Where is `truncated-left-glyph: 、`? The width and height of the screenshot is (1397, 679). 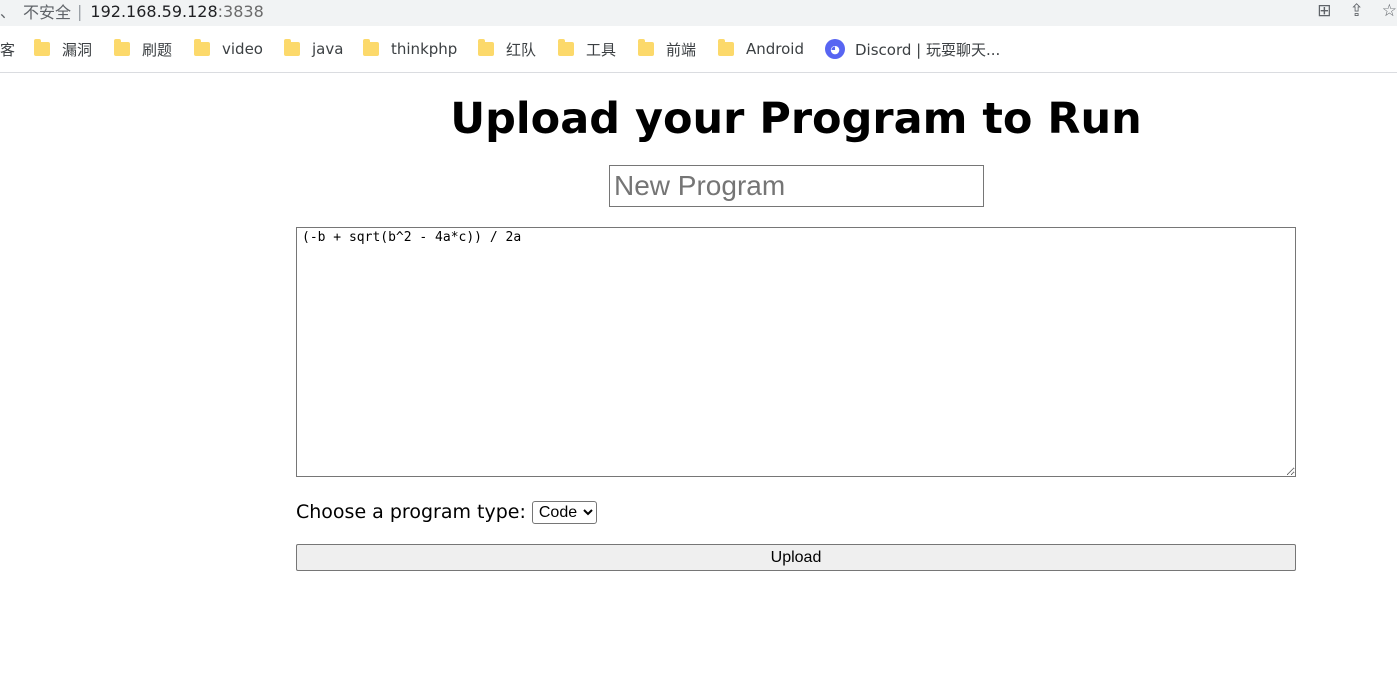 truncated-left-glyph: 、 is located at coordinates (8, 11).